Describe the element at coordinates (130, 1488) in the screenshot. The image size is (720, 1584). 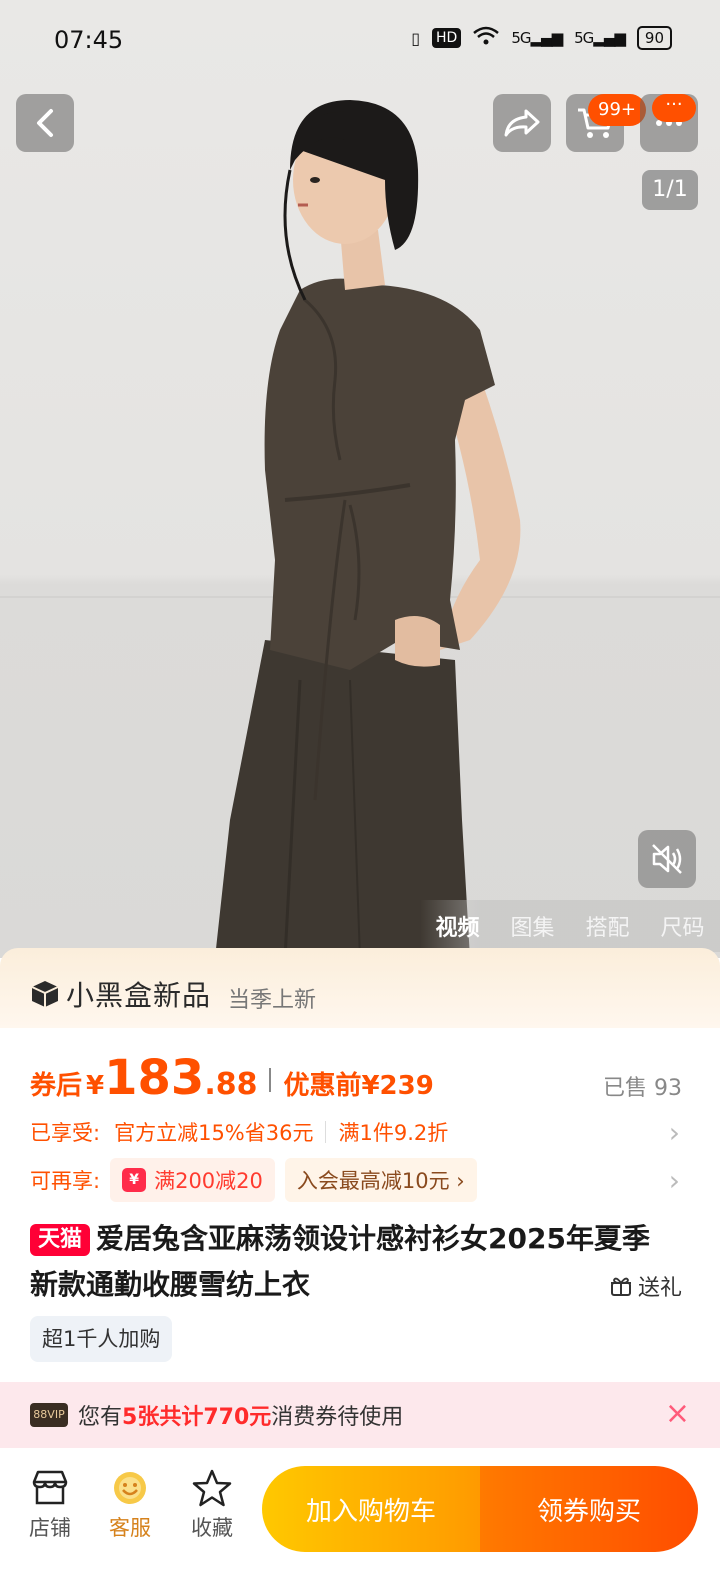
I see `customer-service-icon` at that location.